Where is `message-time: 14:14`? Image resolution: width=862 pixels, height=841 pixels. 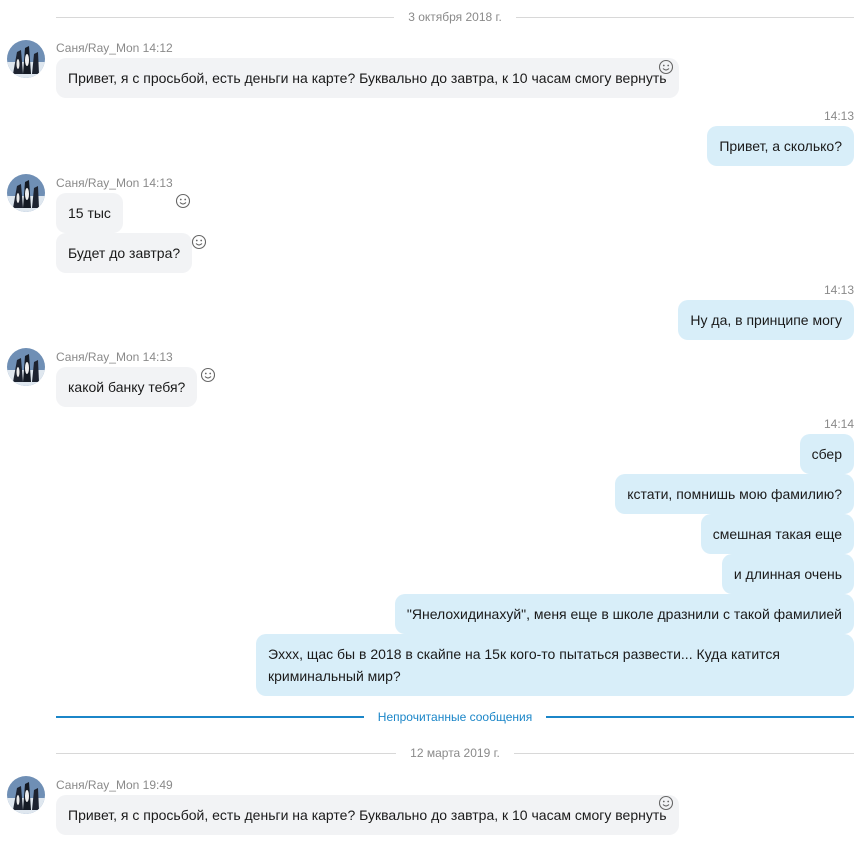 message-time: 14:14 is located at coordinates (838, 424).